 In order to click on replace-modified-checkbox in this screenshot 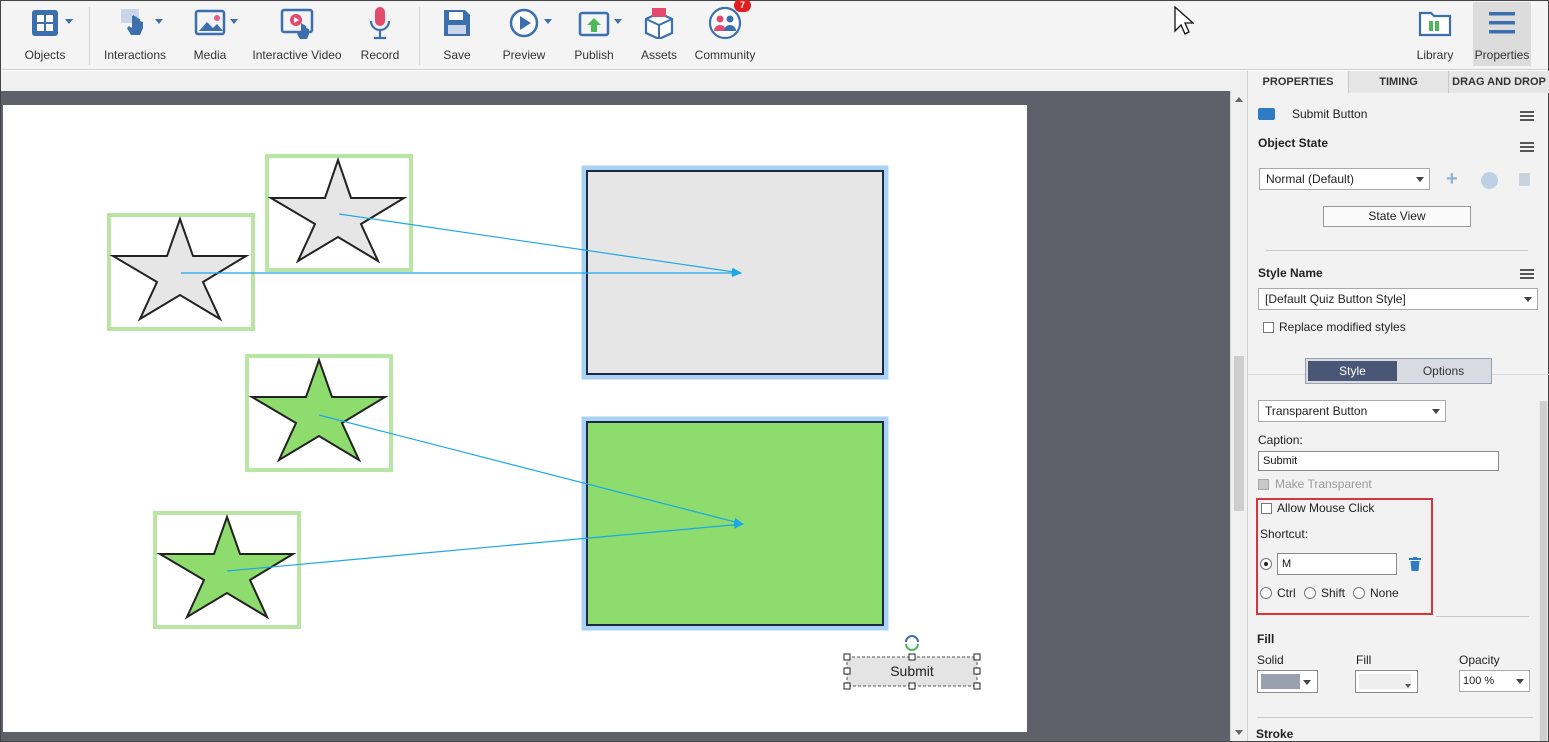, I will do `click(1268, 327)`.